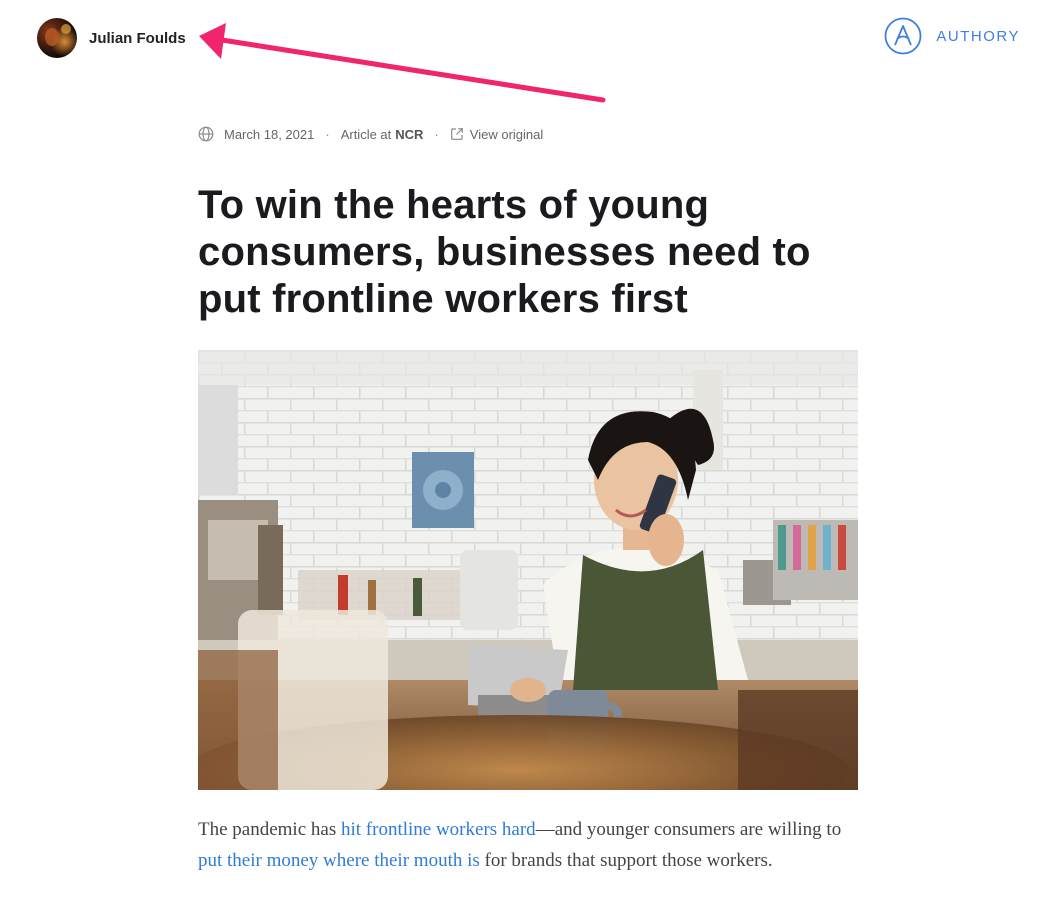 Image resolution: width=1042 pixels, height=915 pixels. Describe the element at coordinates (903, 36) in the screenshot. I see `authory-logo-icon` at that location.